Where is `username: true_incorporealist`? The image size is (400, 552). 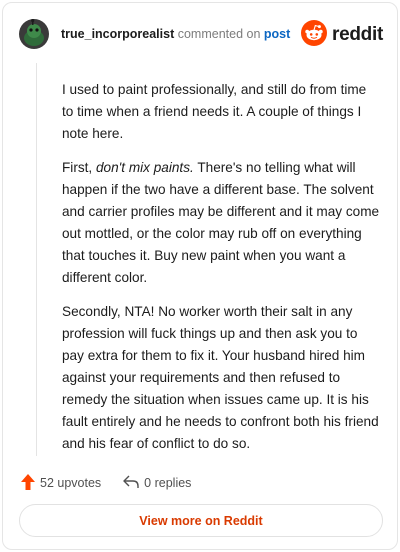 username: true_incorporealist is located at coordinates (117, 34).